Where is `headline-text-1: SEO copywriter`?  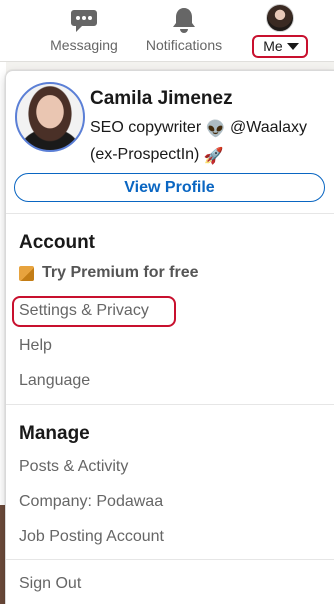 headline-text-1: SEO copywriter is located at coordinates (148, 127).